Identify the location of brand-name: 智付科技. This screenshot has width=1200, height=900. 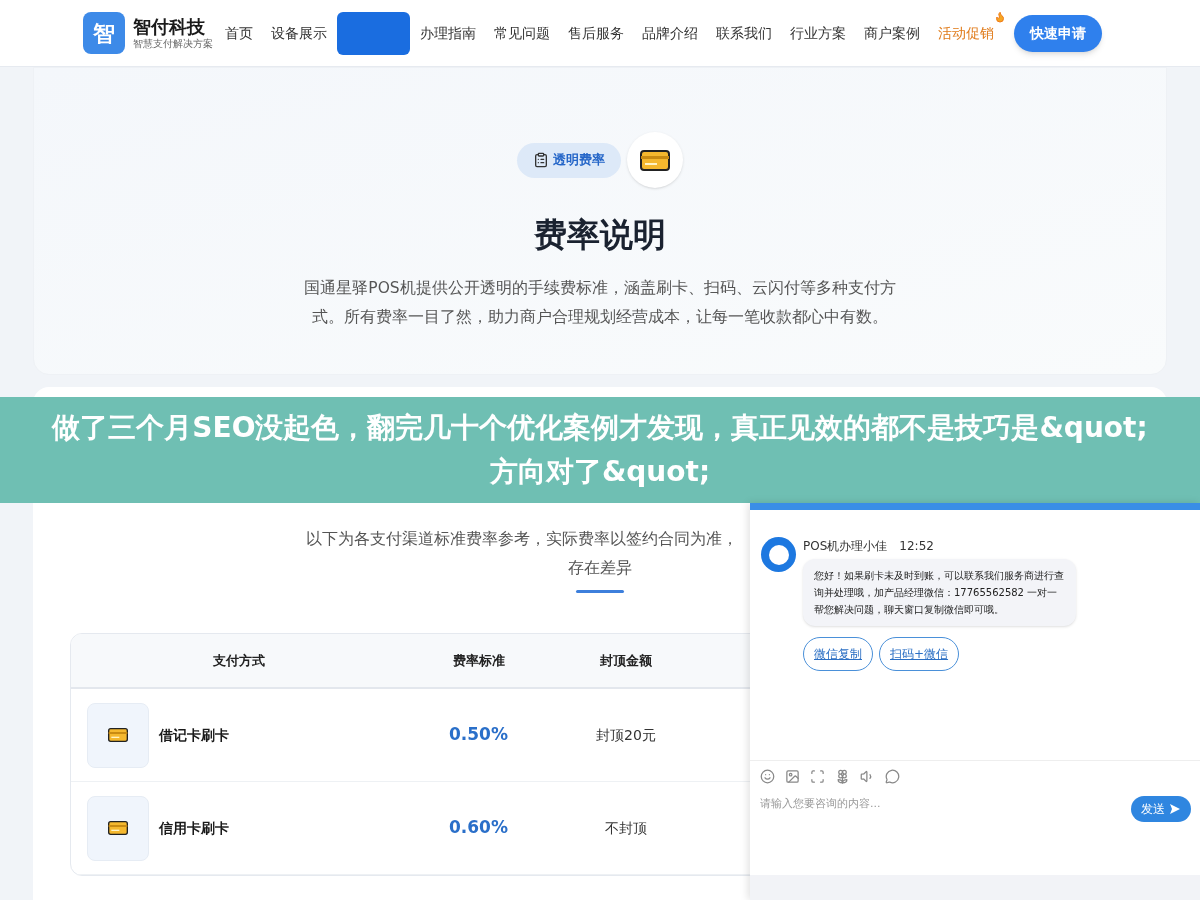
(169, 26).